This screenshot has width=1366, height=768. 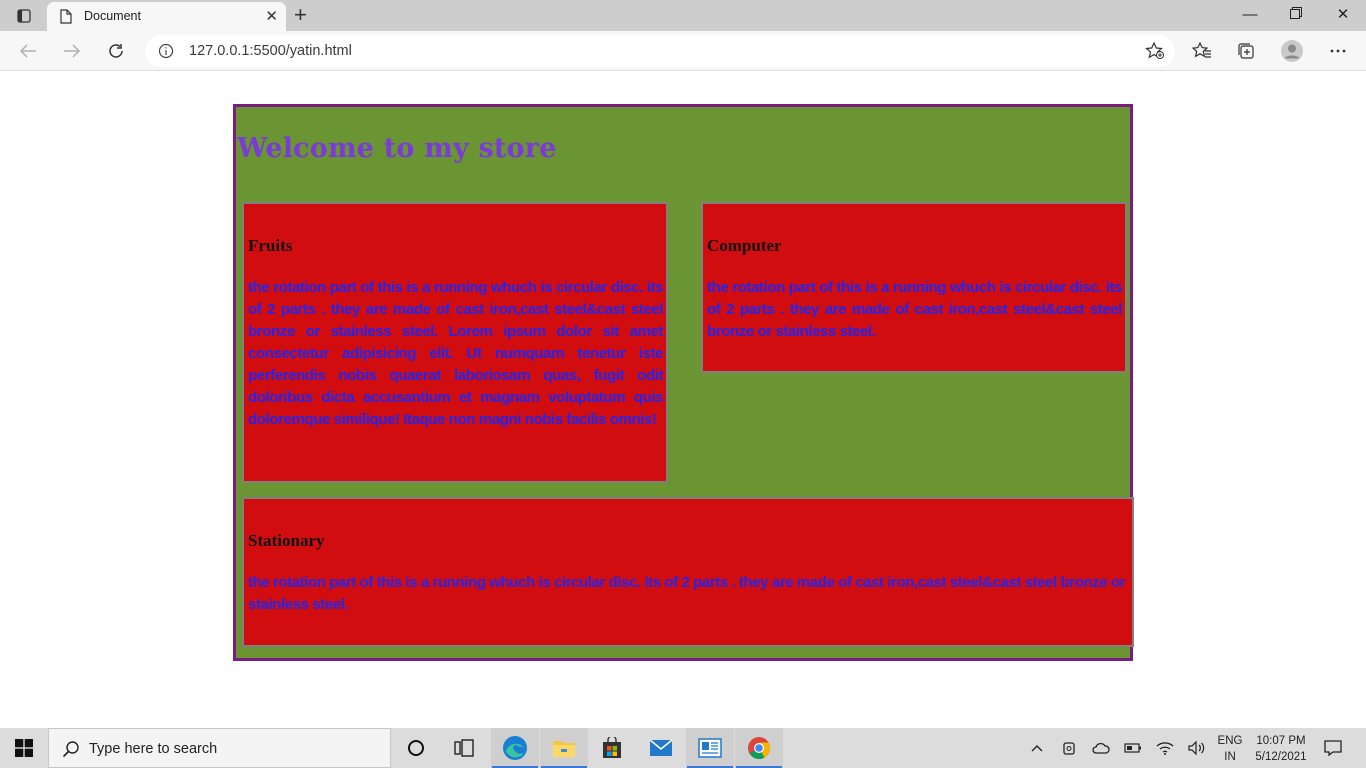 I want to click on close-window-button: ✕, so click(x=1343, y=15).